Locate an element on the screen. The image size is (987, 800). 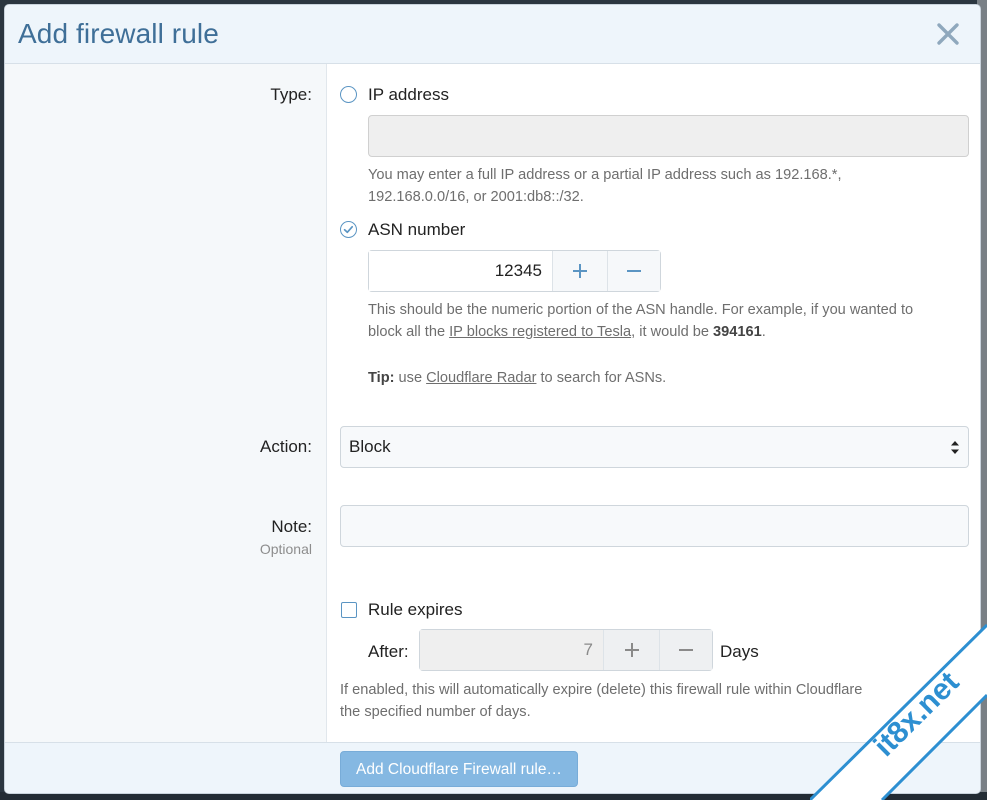
ip-address-option-label: IP address is located at coordinates (408, 94).